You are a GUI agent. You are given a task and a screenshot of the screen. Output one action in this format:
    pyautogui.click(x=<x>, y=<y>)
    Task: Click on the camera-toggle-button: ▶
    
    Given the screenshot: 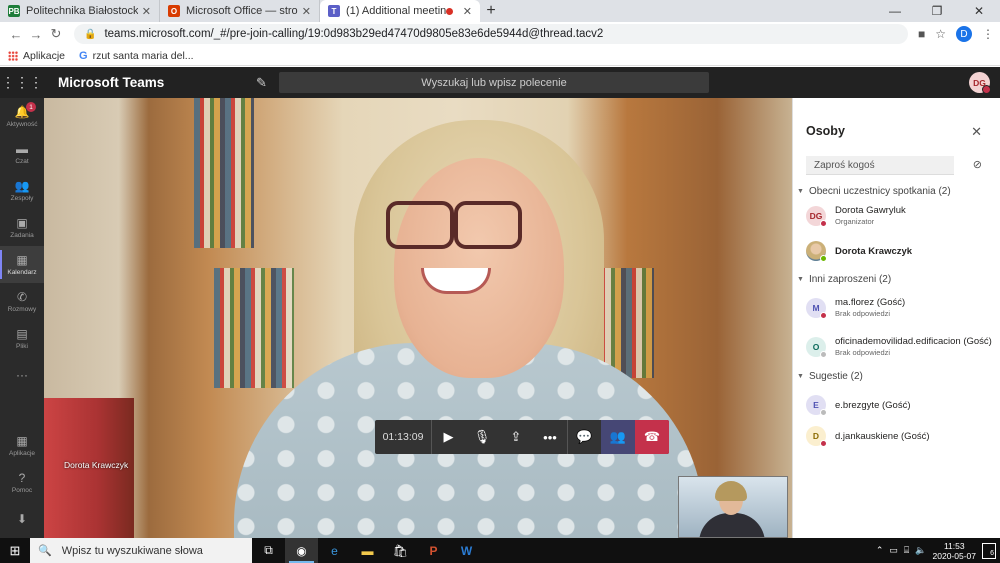 What is the action you would take?
    pyautogui.click(x=448, y=437)
    